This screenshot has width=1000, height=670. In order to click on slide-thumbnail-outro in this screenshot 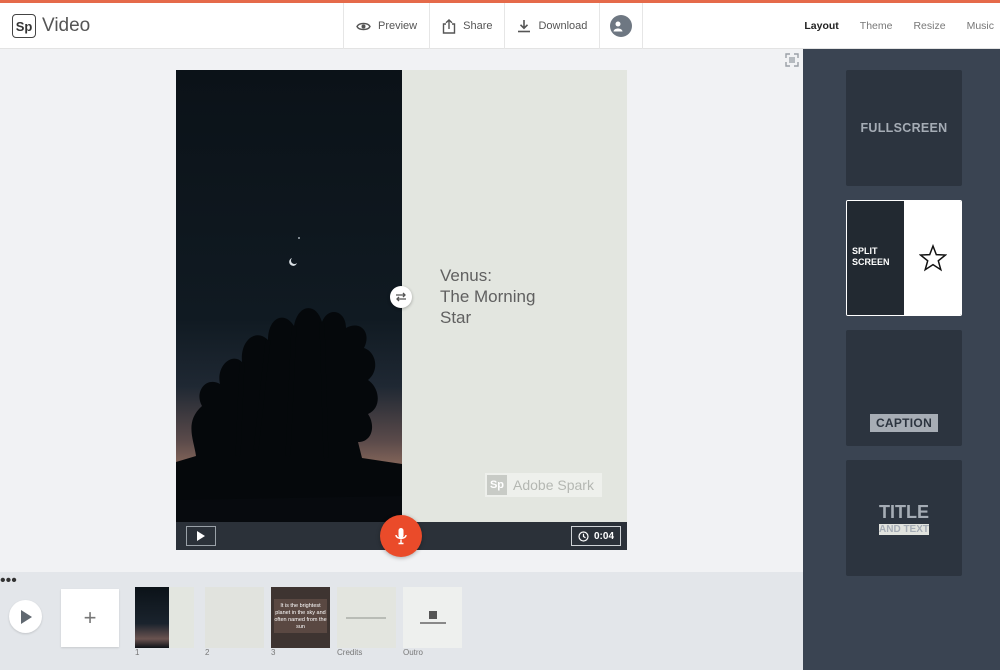, I will do `click(432, 617)`.